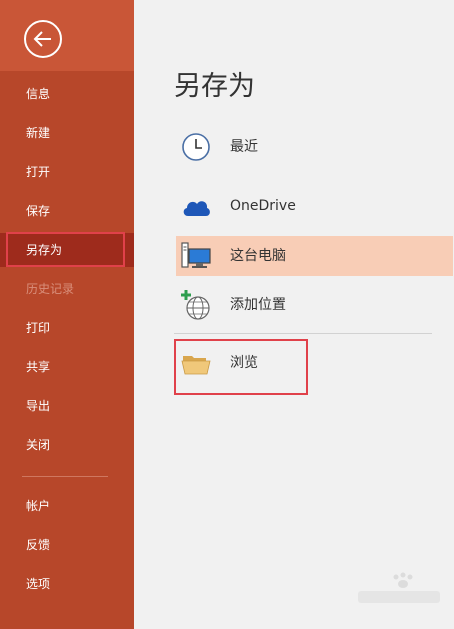  Describe the element at coordinates (195, 305) in the screenshot. I see `add-globe-icon` at that location.